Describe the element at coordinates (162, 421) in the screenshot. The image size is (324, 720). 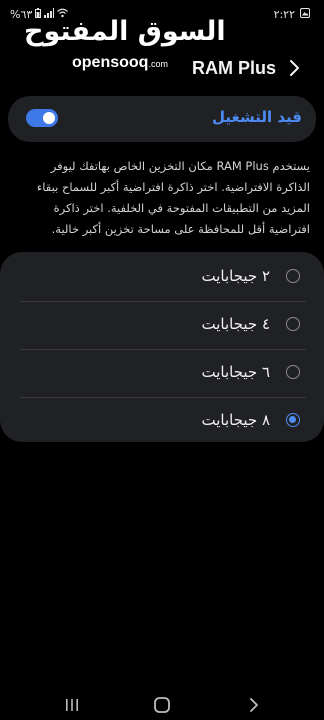
I see `option-8gb: ٨ جيجابايت` at that location.